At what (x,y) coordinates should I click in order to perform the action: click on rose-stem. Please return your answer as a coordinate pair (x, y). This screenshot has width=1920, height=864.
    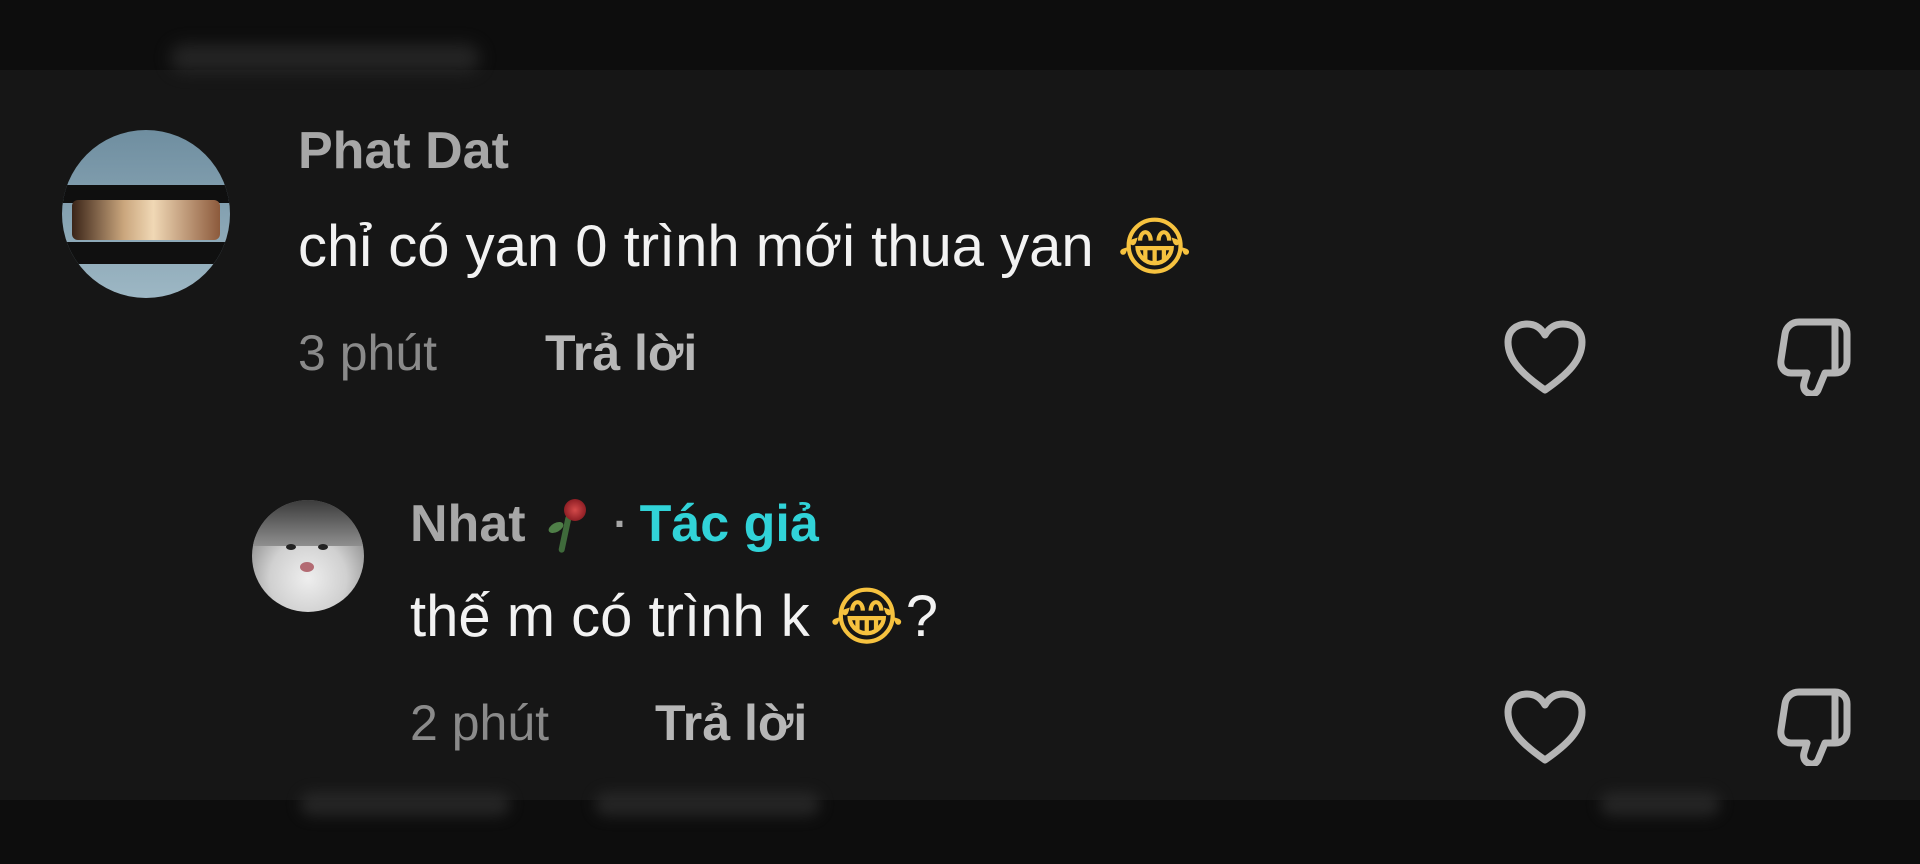
    Looking at the image, I should click on (564, 534).